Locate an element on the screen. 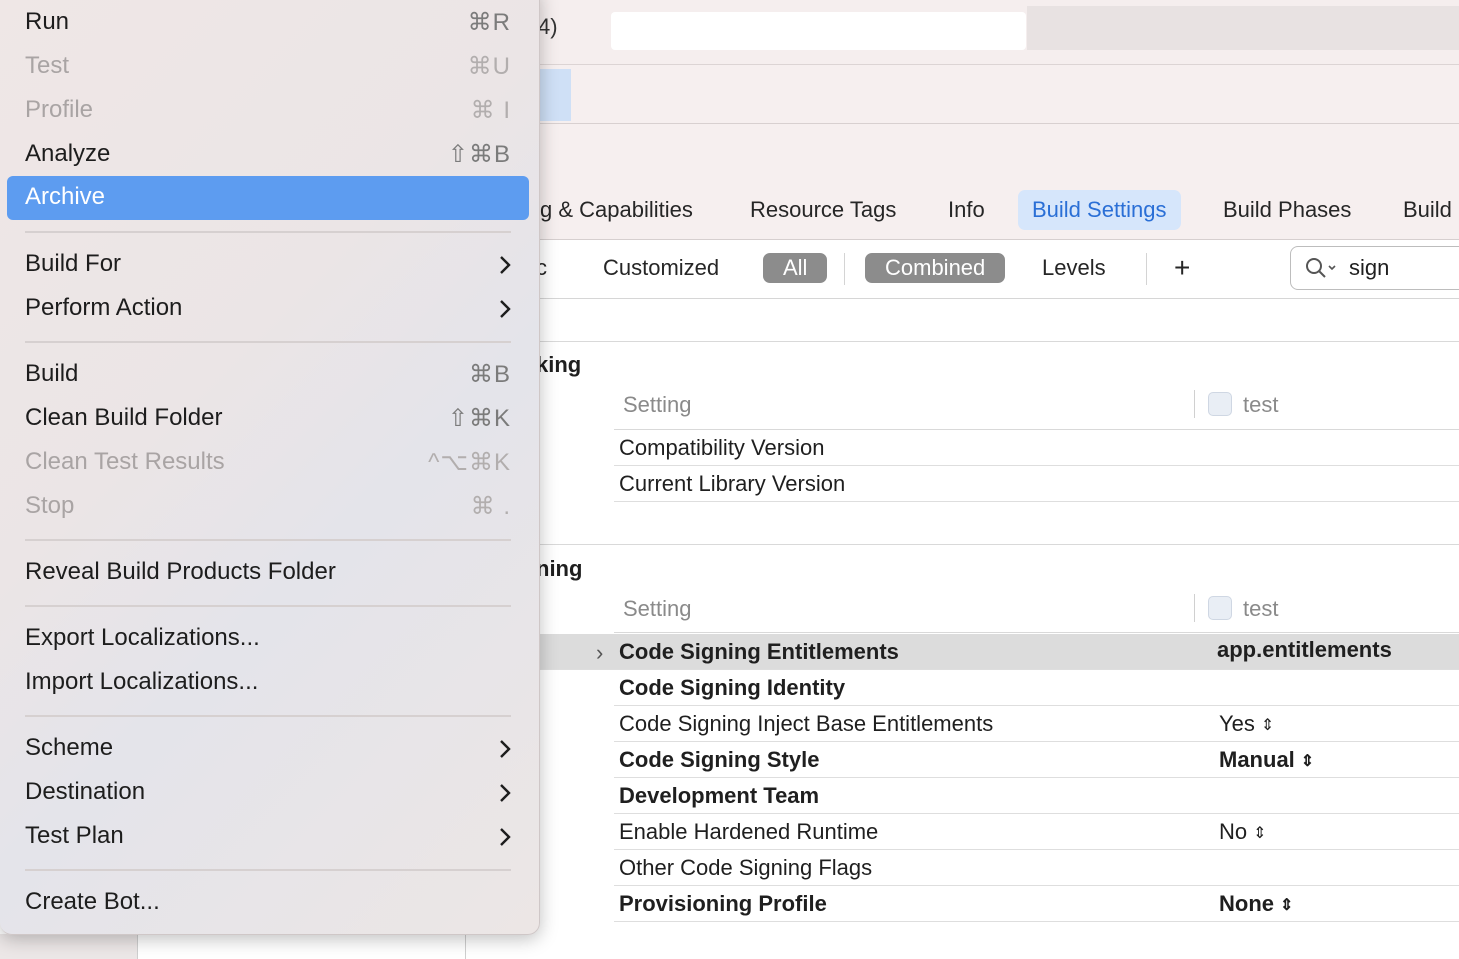 The image size is (1459, 959). value-text: Manual is located at coordinates (1257, 759).